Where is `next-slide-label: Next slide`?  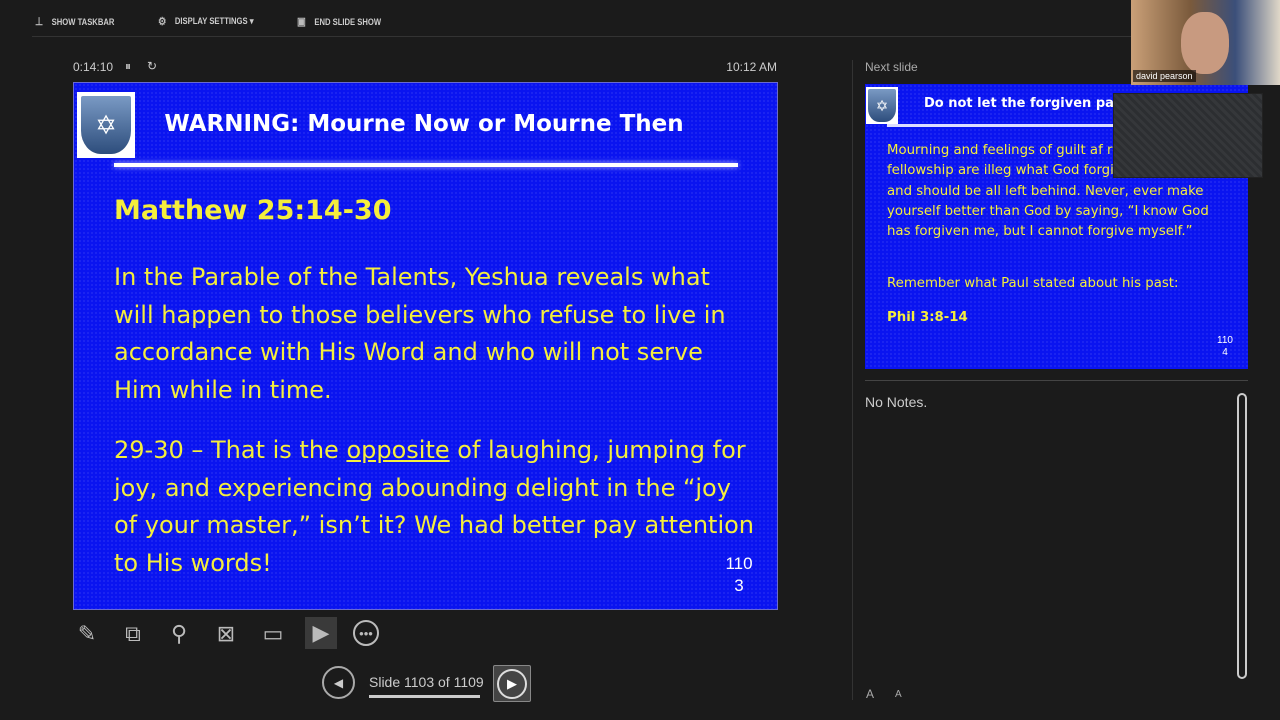
next-slide-label: Next slide is located at coordinates (891, 67).